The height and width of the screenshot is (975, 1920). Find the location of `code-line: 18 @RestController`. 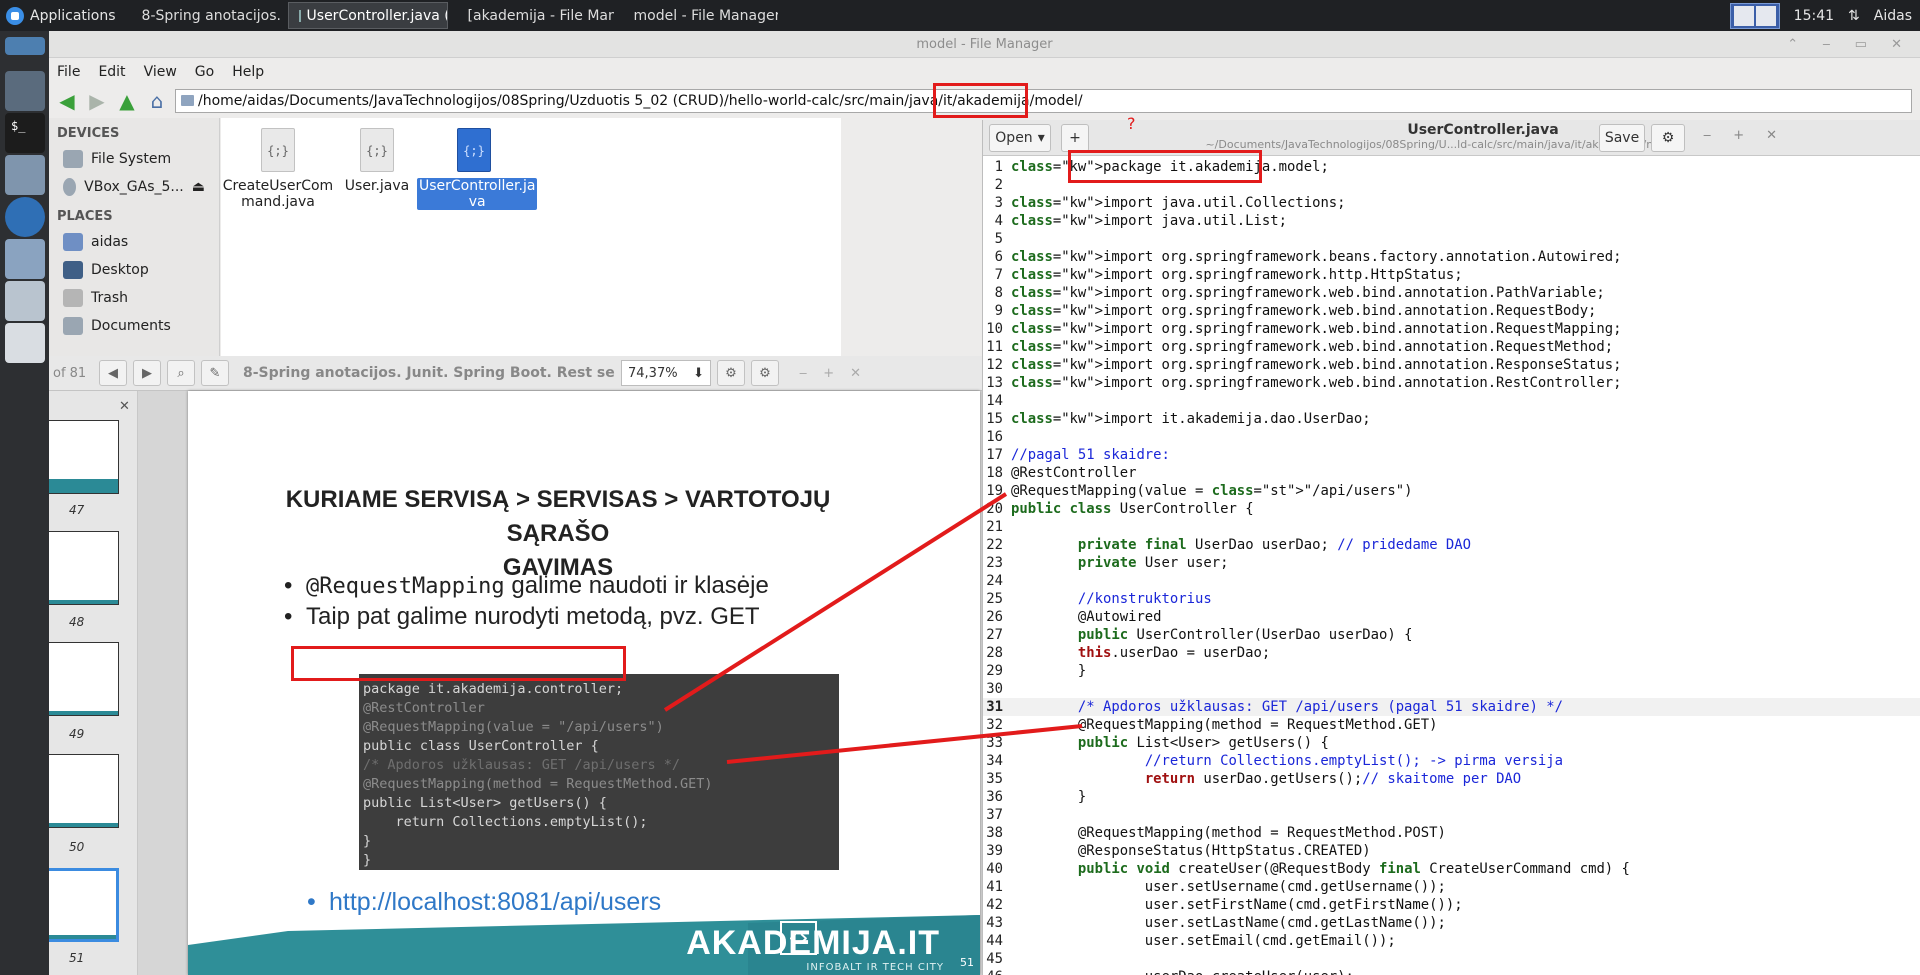

code-line: 18 @RestController is located at coordinates (1451, 473).